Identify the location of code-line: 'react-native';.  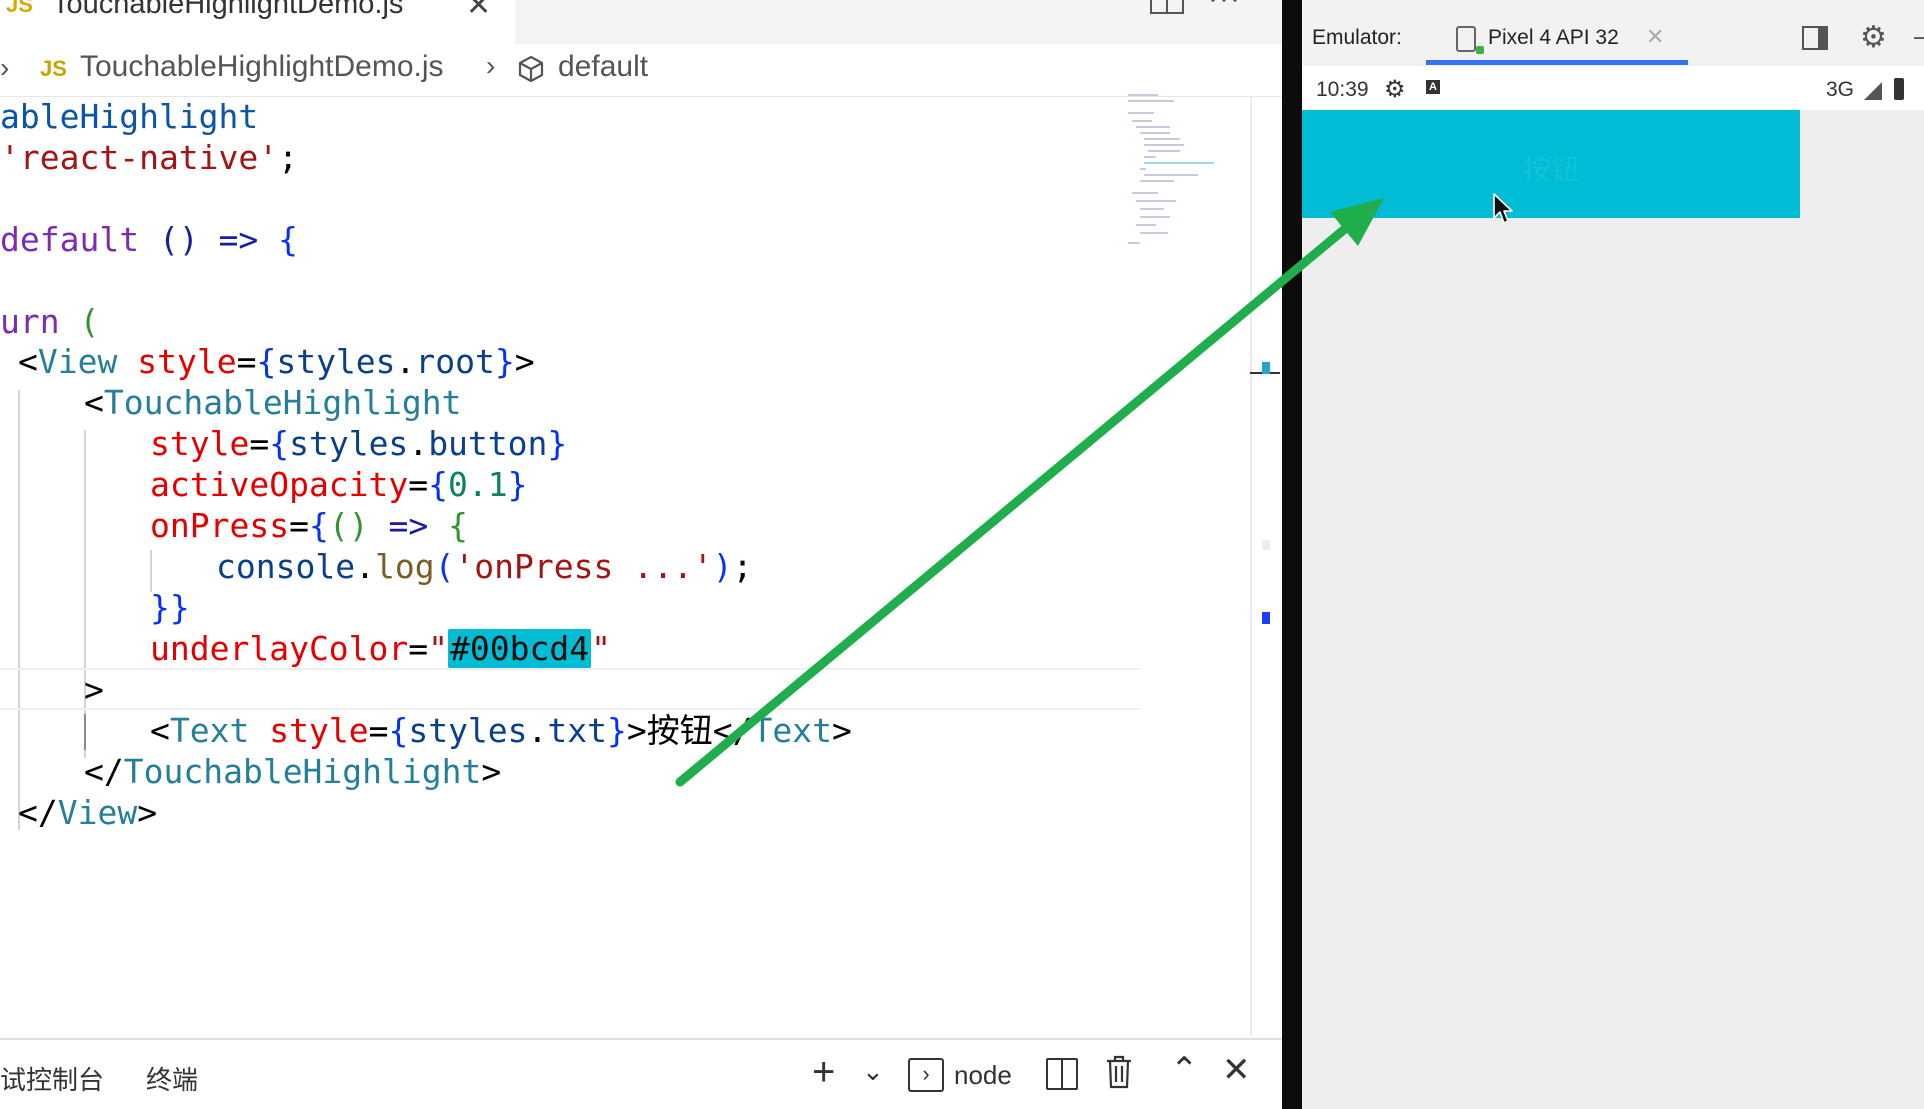
(149, 157).